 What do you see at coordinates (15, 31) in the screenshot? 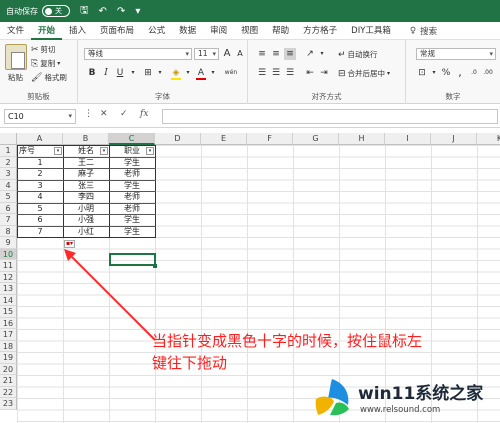
I see `tab-file: 文件` at bounding box center [15, 31].